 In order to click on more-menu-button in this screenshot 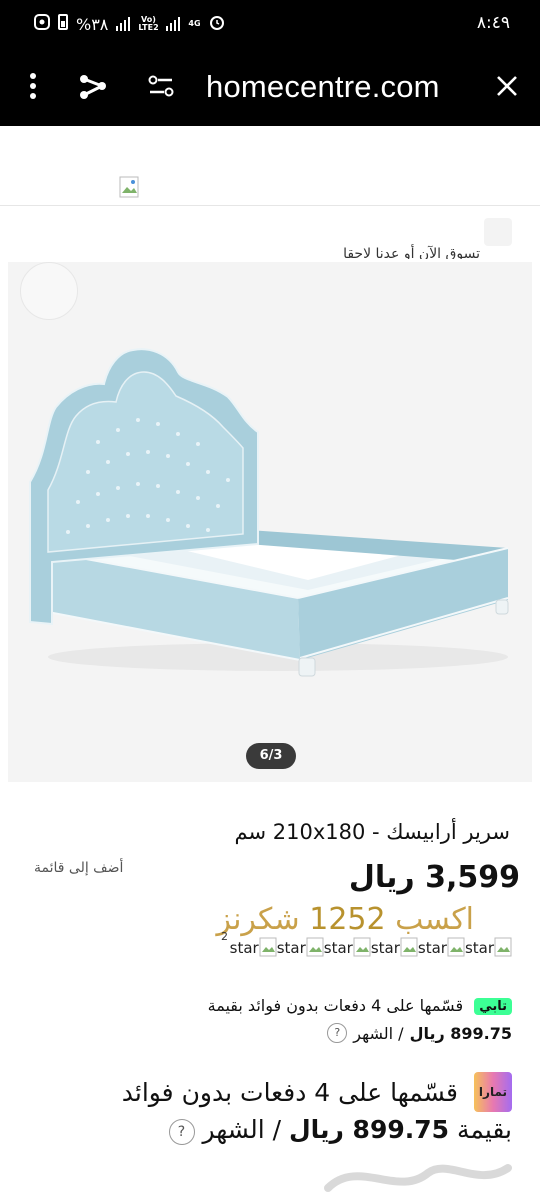, I will do `click(33, 88)`.